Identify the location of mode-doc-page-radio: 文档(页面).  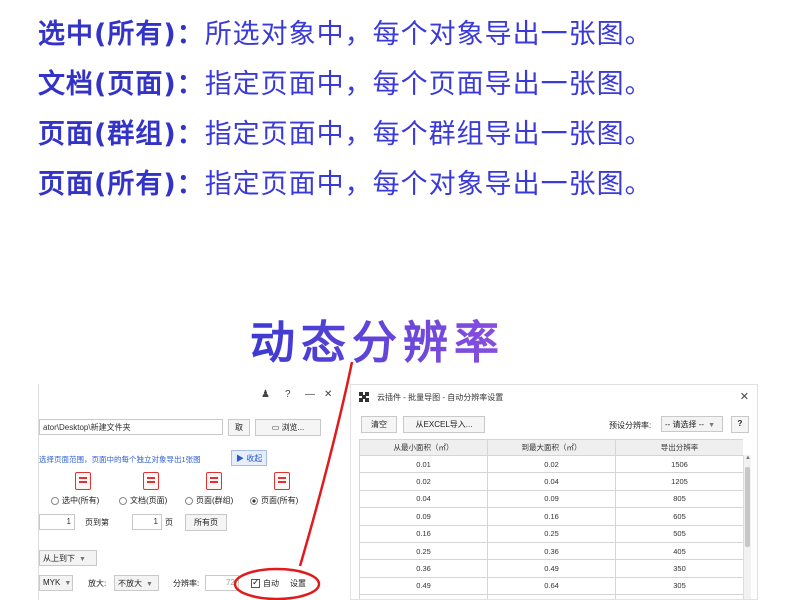
(143, 500).